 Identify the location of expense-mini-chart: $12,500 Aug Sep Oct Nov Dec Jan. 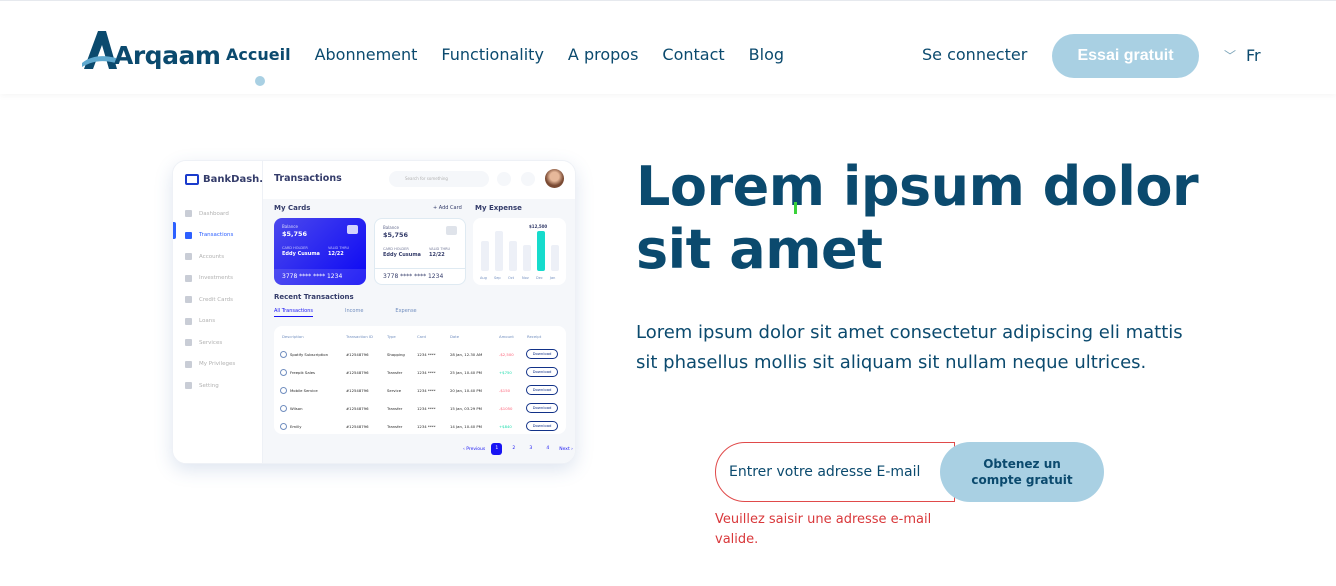
(519, 251).